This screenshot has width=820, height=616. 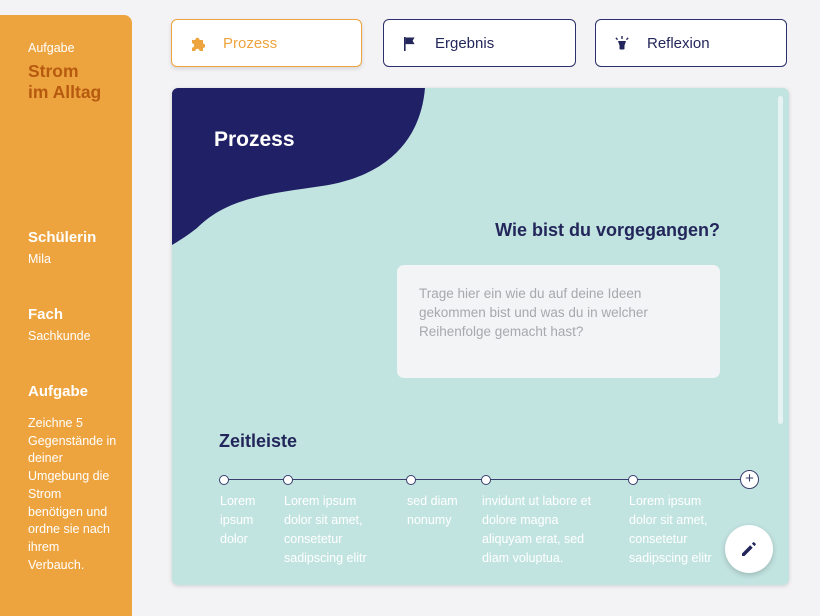 What do you see at coordinates (53, 71) in the screenshot?
I see `assignment-title-line1: Strom` at bounding box center [53, 71].